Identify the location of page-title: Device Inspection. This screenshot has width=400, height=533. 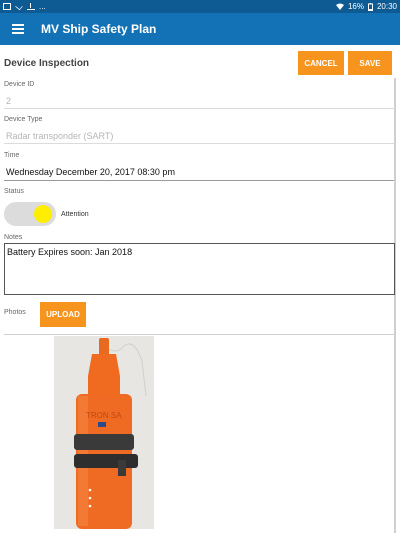
(47, 63).